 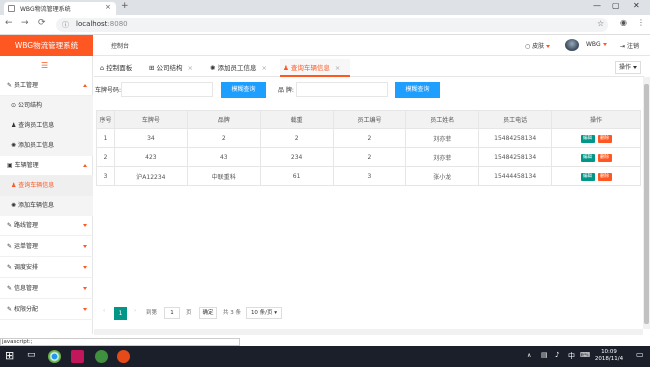 I want to click on sidebar-item-permissions: ✎ 权限分配, so click(x=46, y=310).